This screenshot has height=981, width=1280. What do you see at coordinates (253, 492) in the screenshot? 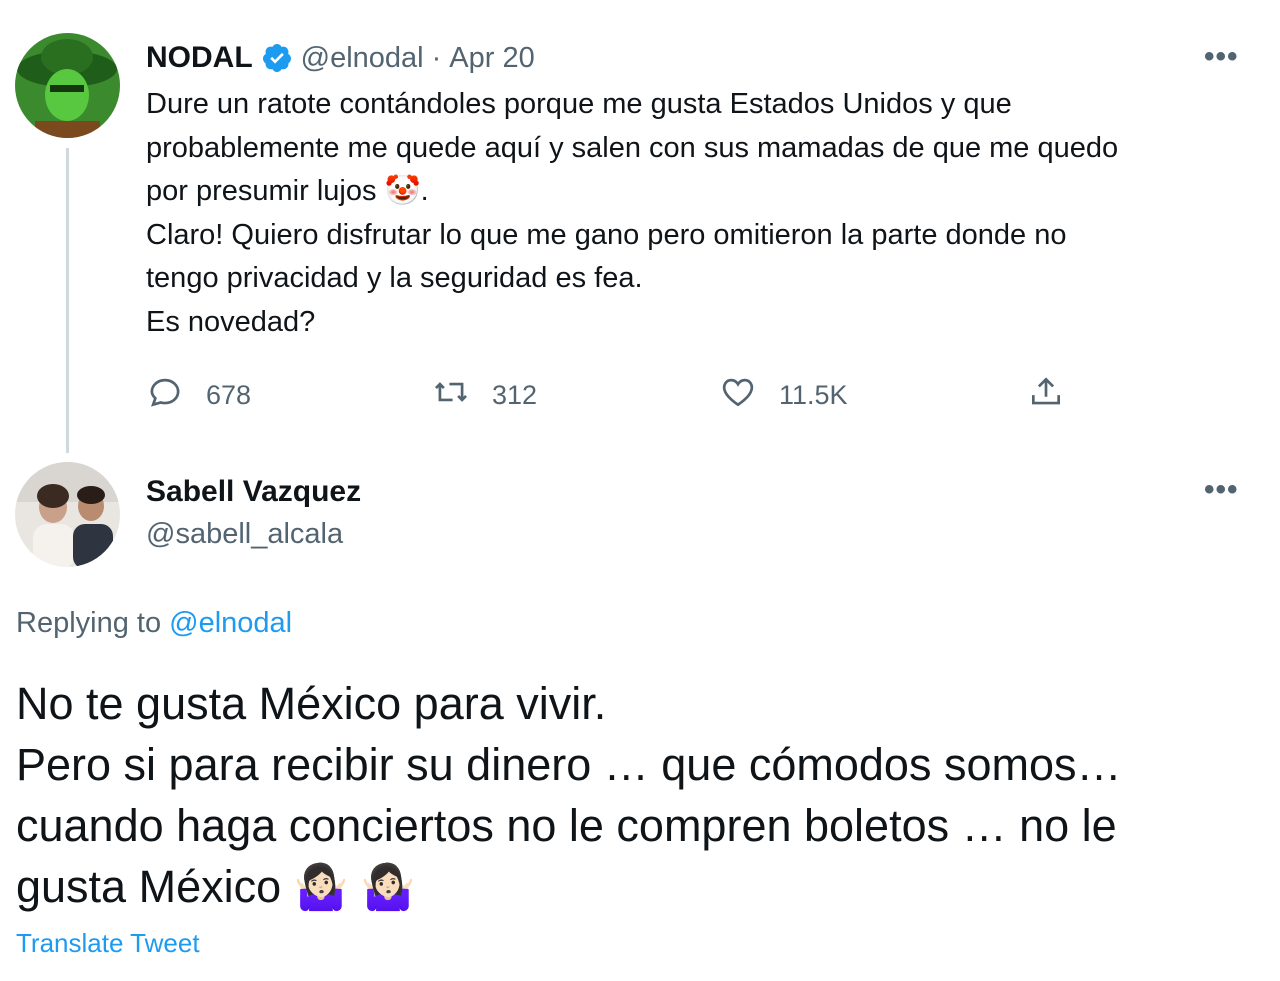
I see `reply-author-name: Sabell Vazquez` at bounding box center [253, 492].